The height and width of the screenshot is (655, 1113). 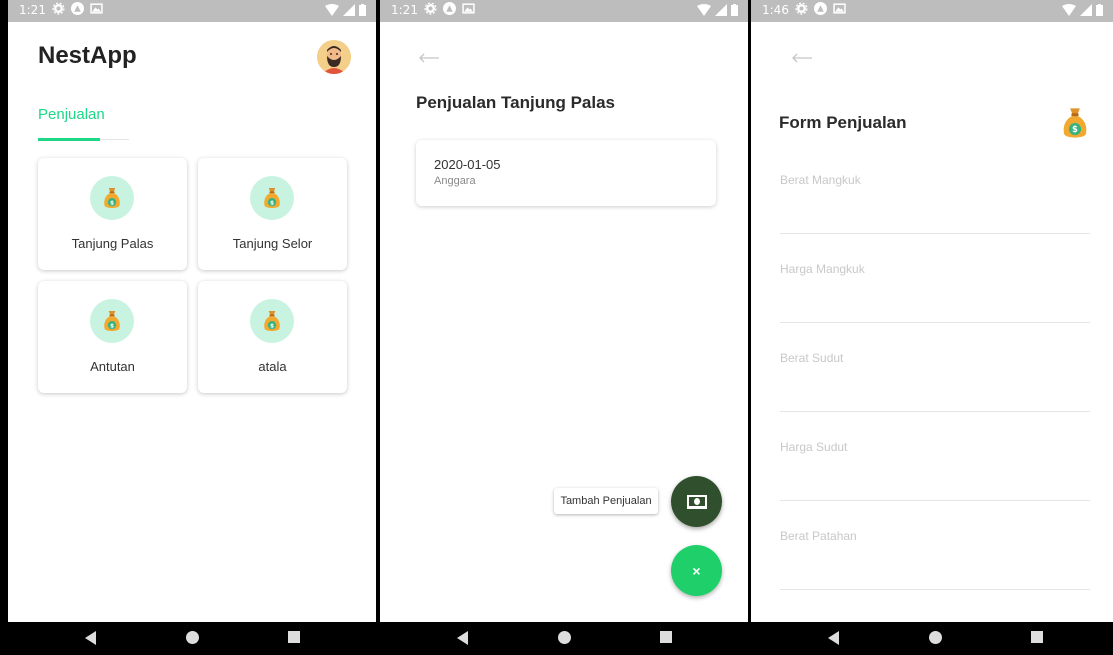 I want to click on fab-close-button: ×, so click(x=696, y=570).